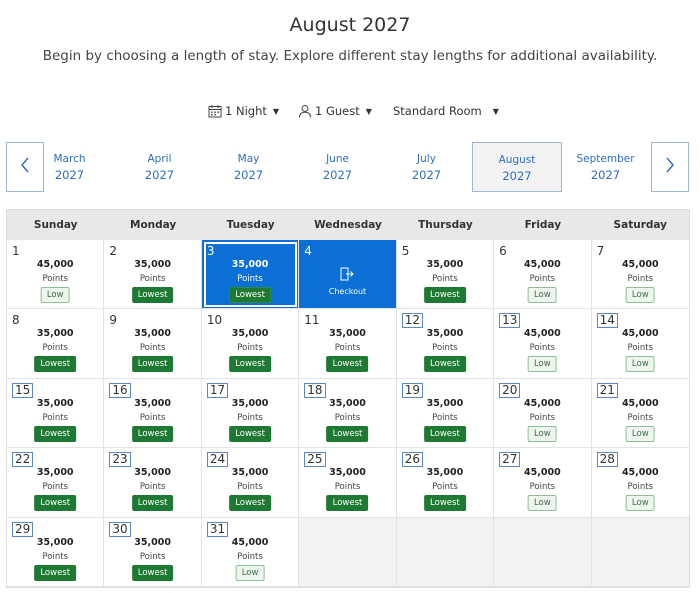 Image resolution: width=700 pixels, height=593 pixels. I want to click on month-tab-may: May 2027, so click(248, 167).